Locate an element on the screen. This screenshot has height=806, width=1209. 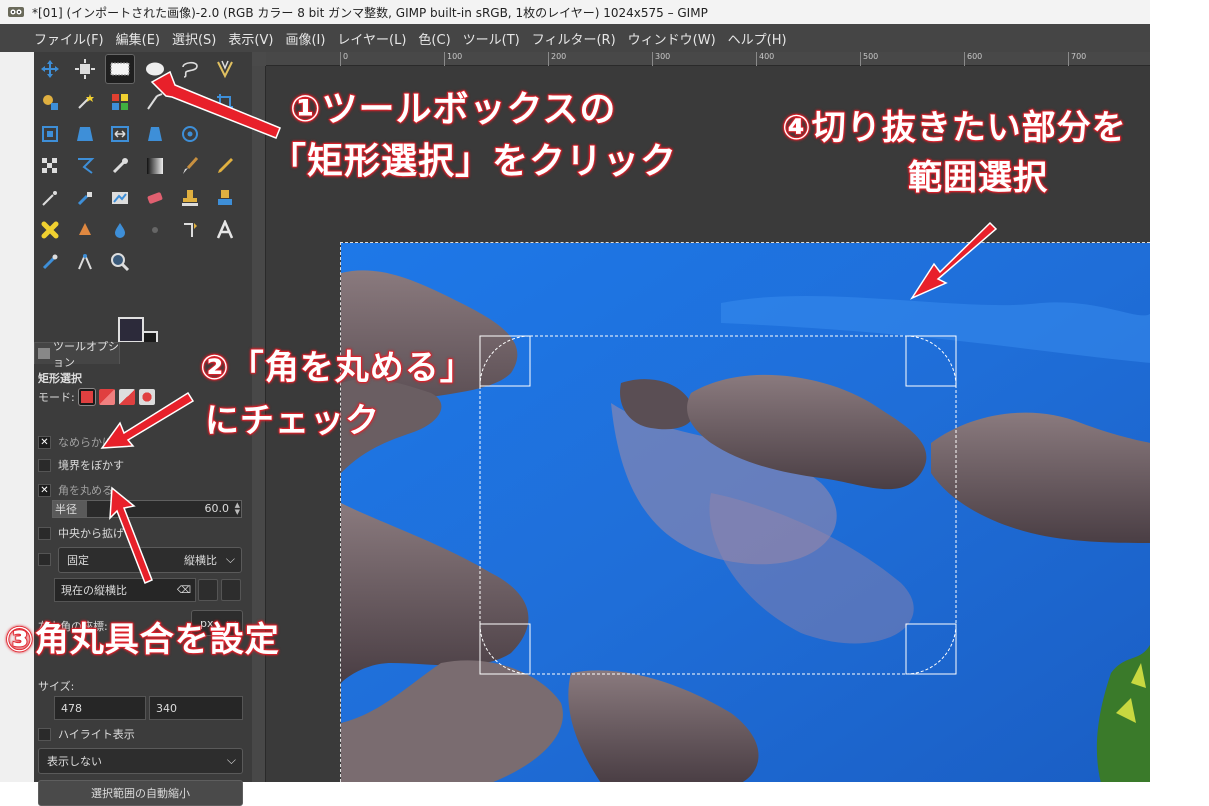
ruler-corner is located at coordinates (259, 59).